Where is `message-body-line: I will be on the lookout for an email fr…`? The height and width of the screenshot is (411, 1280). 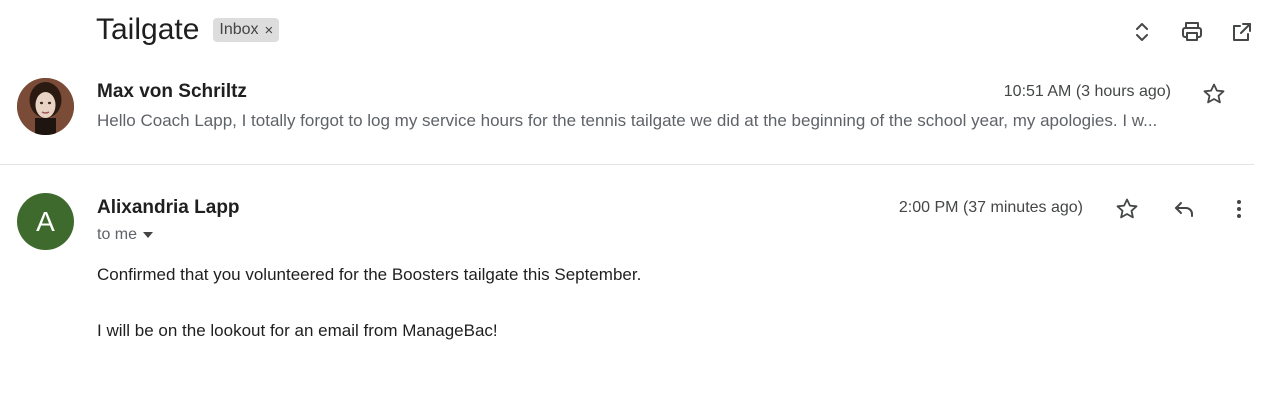
message-body-line: I will be on the lookout for an email fr… is located at coordinates (297, 330).